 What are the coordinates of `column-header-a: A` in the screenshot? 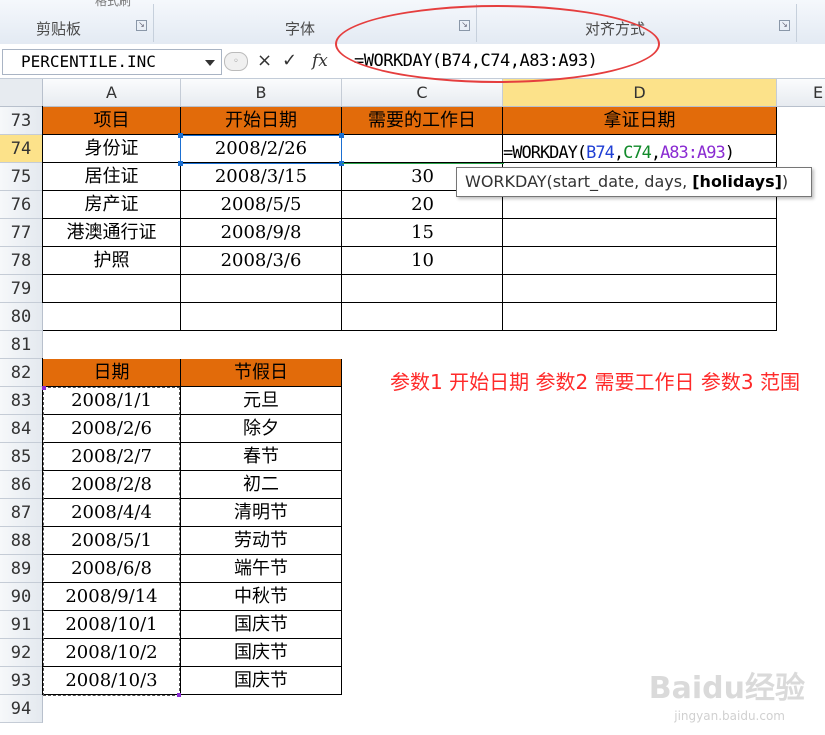 It's located at (112, 93).